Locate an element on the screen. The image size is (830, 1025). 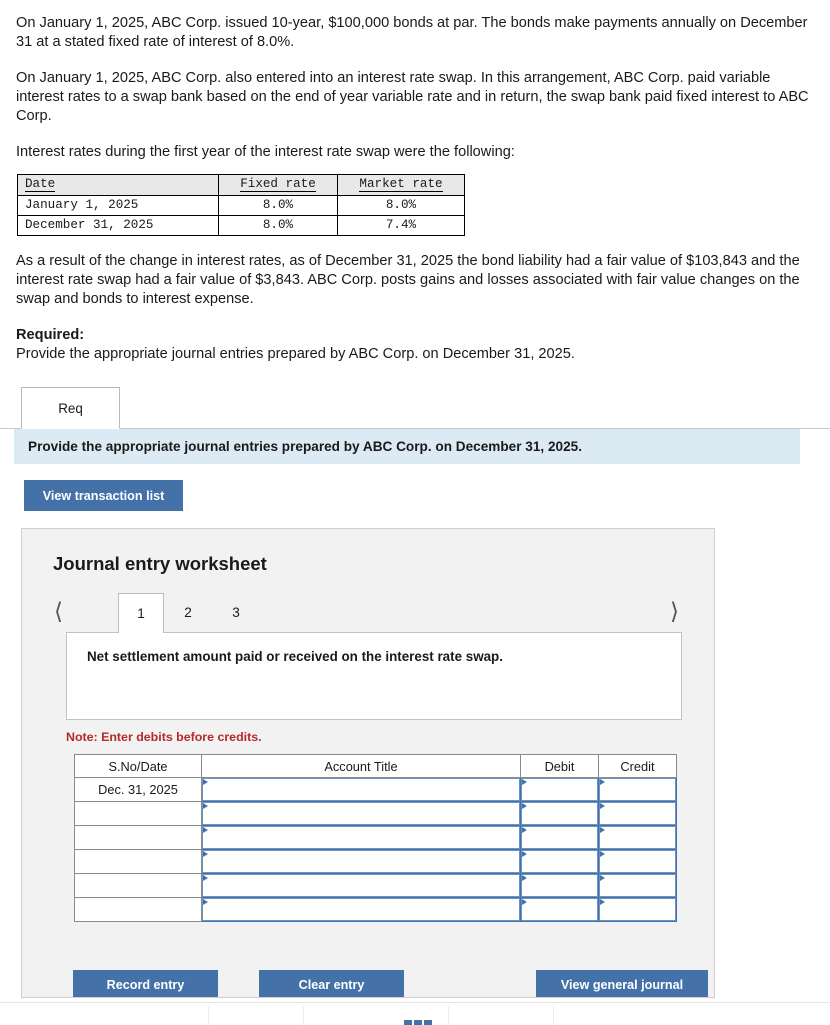
column-header-fixed-rate: Fixed rate is located at coordinates (278, 185).